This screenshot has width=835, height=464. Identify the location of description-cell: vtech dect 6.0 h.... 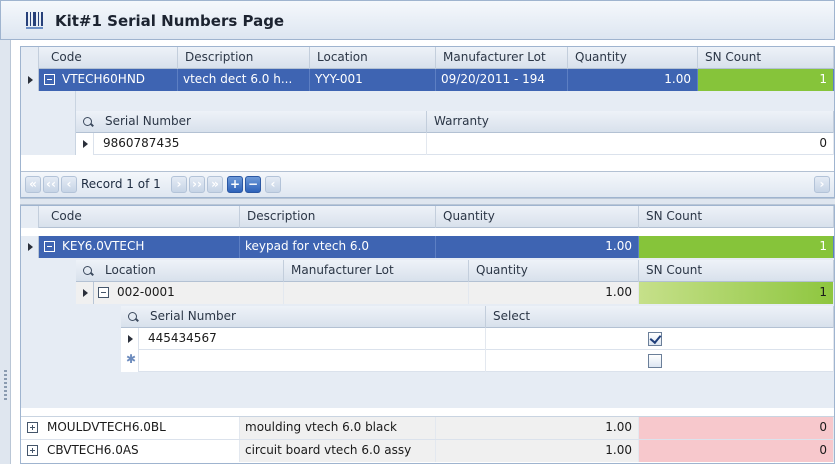
(244, 80).